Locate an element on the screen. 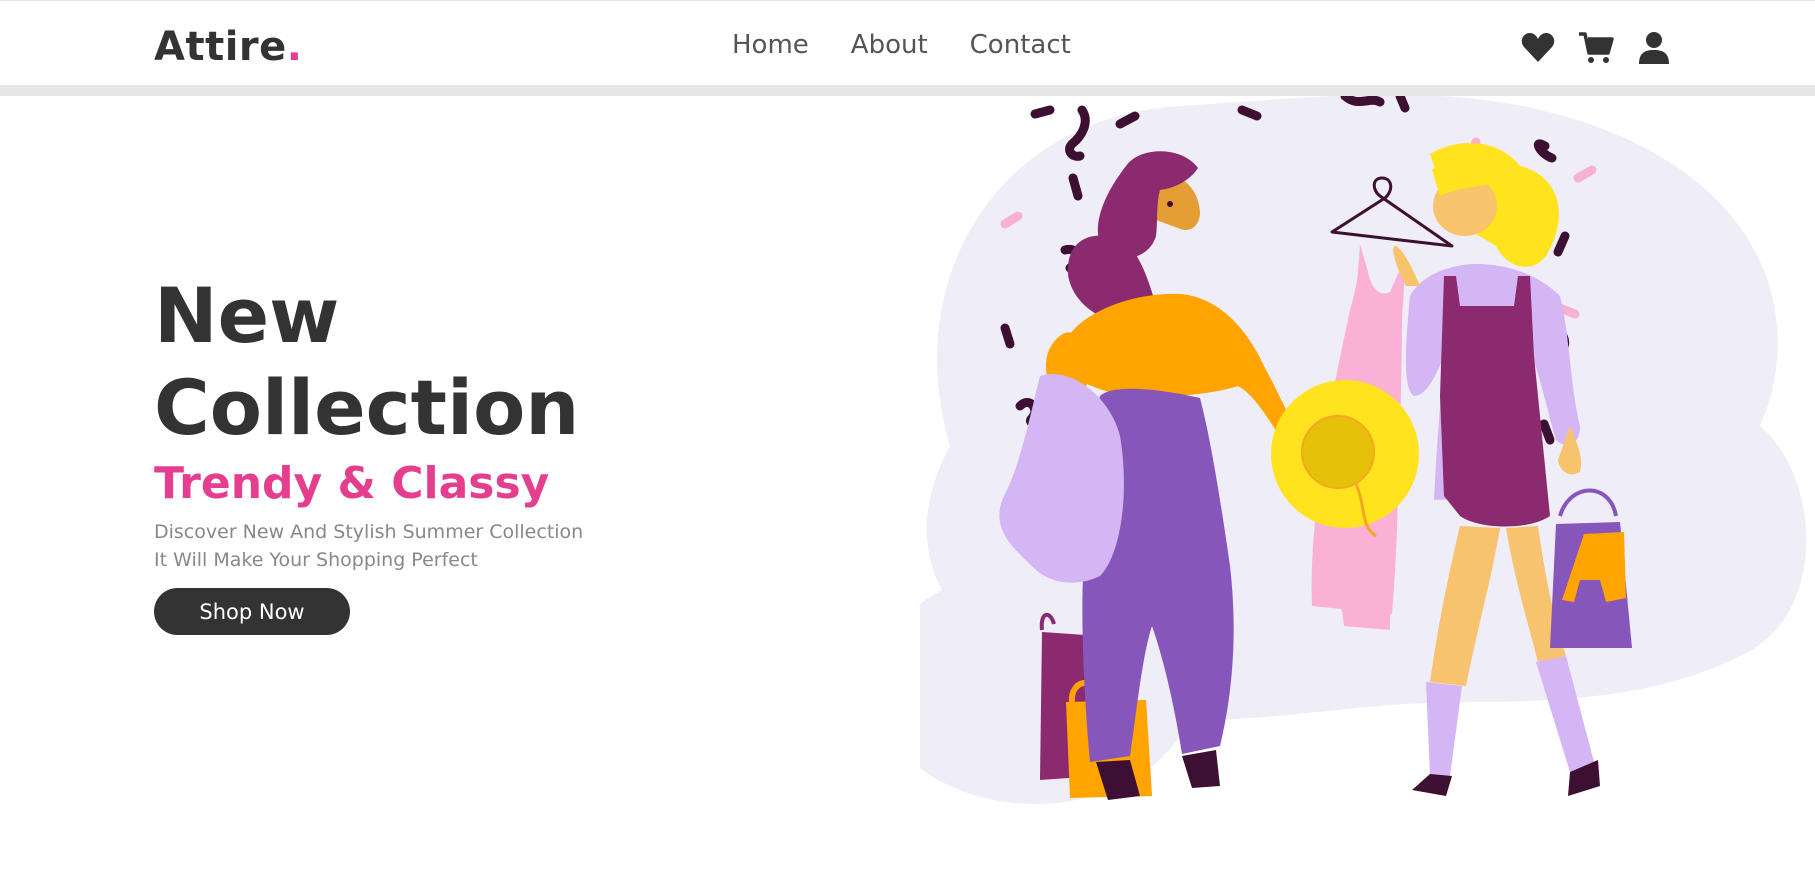 Image resolution: width=1815 pixels, height=870 pixels. main-nav: Home About Contact is located at coordinates (901, 45).